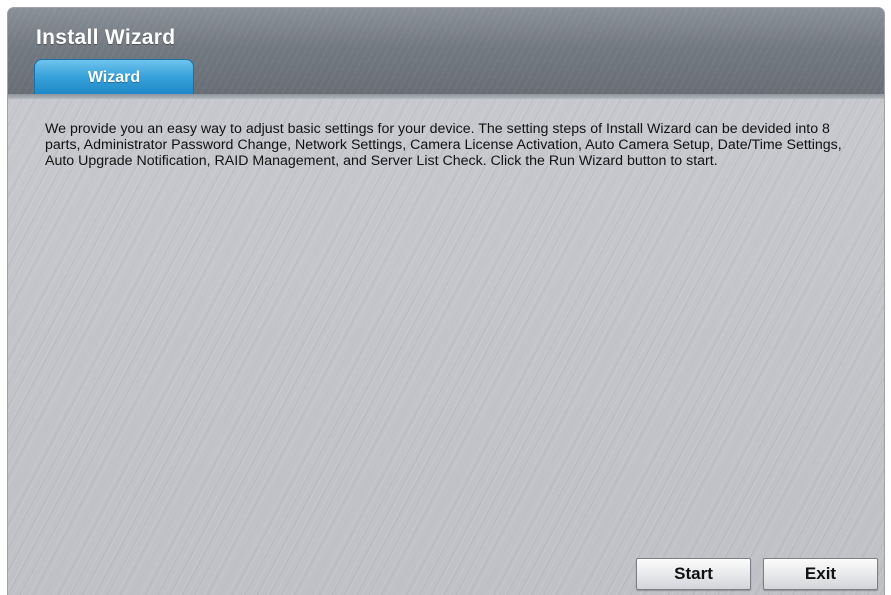 This screenshot has width=891, height=595. Describe the element at coordinates (693, 574) in the screenshot. I see `start-button: Start` at that location.